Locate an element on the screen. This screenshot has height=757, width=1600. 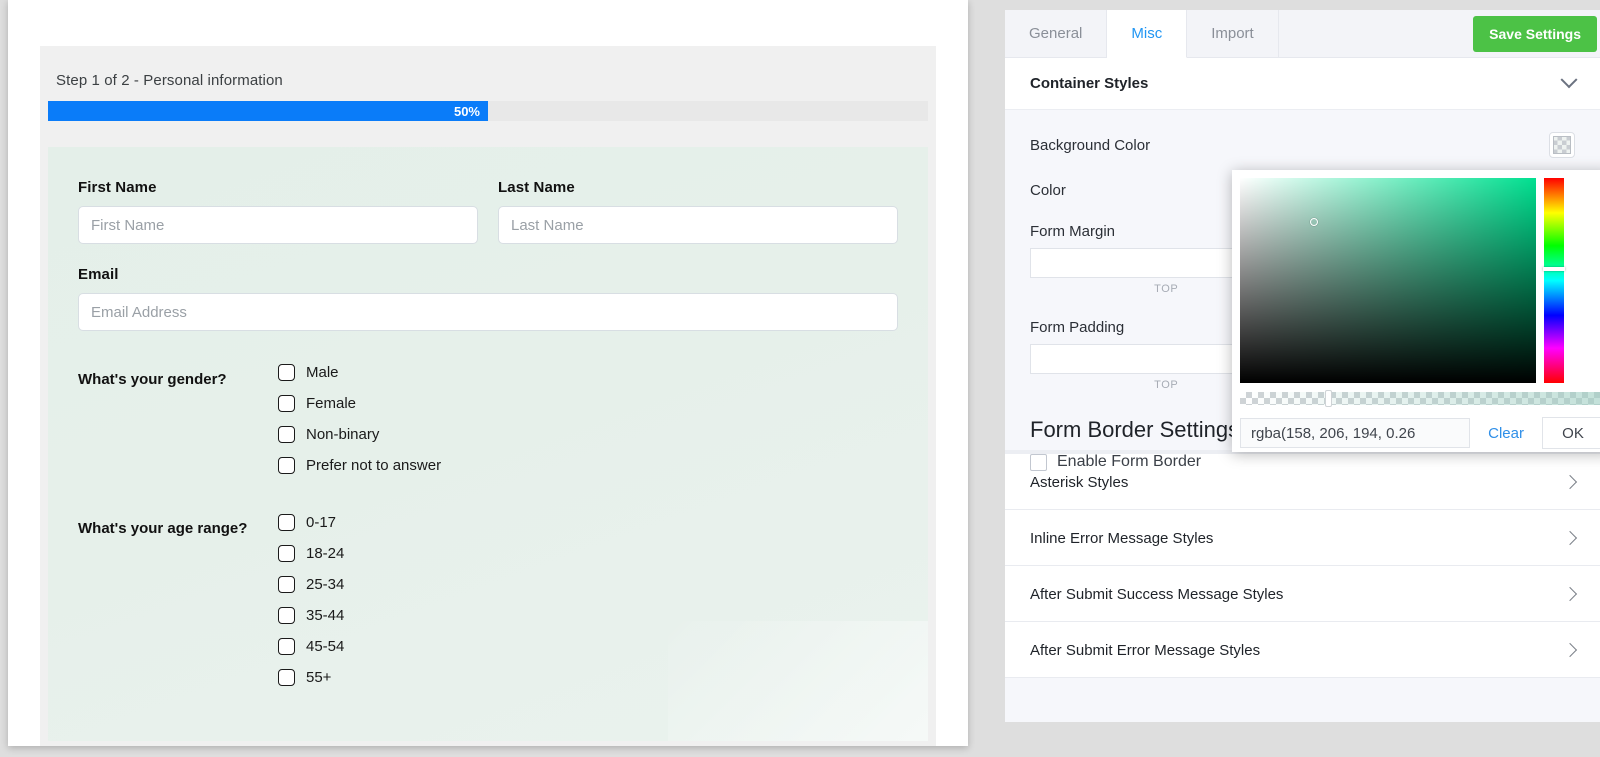
gender-question-label: What's your gender? is located at coordinates (152, 379).